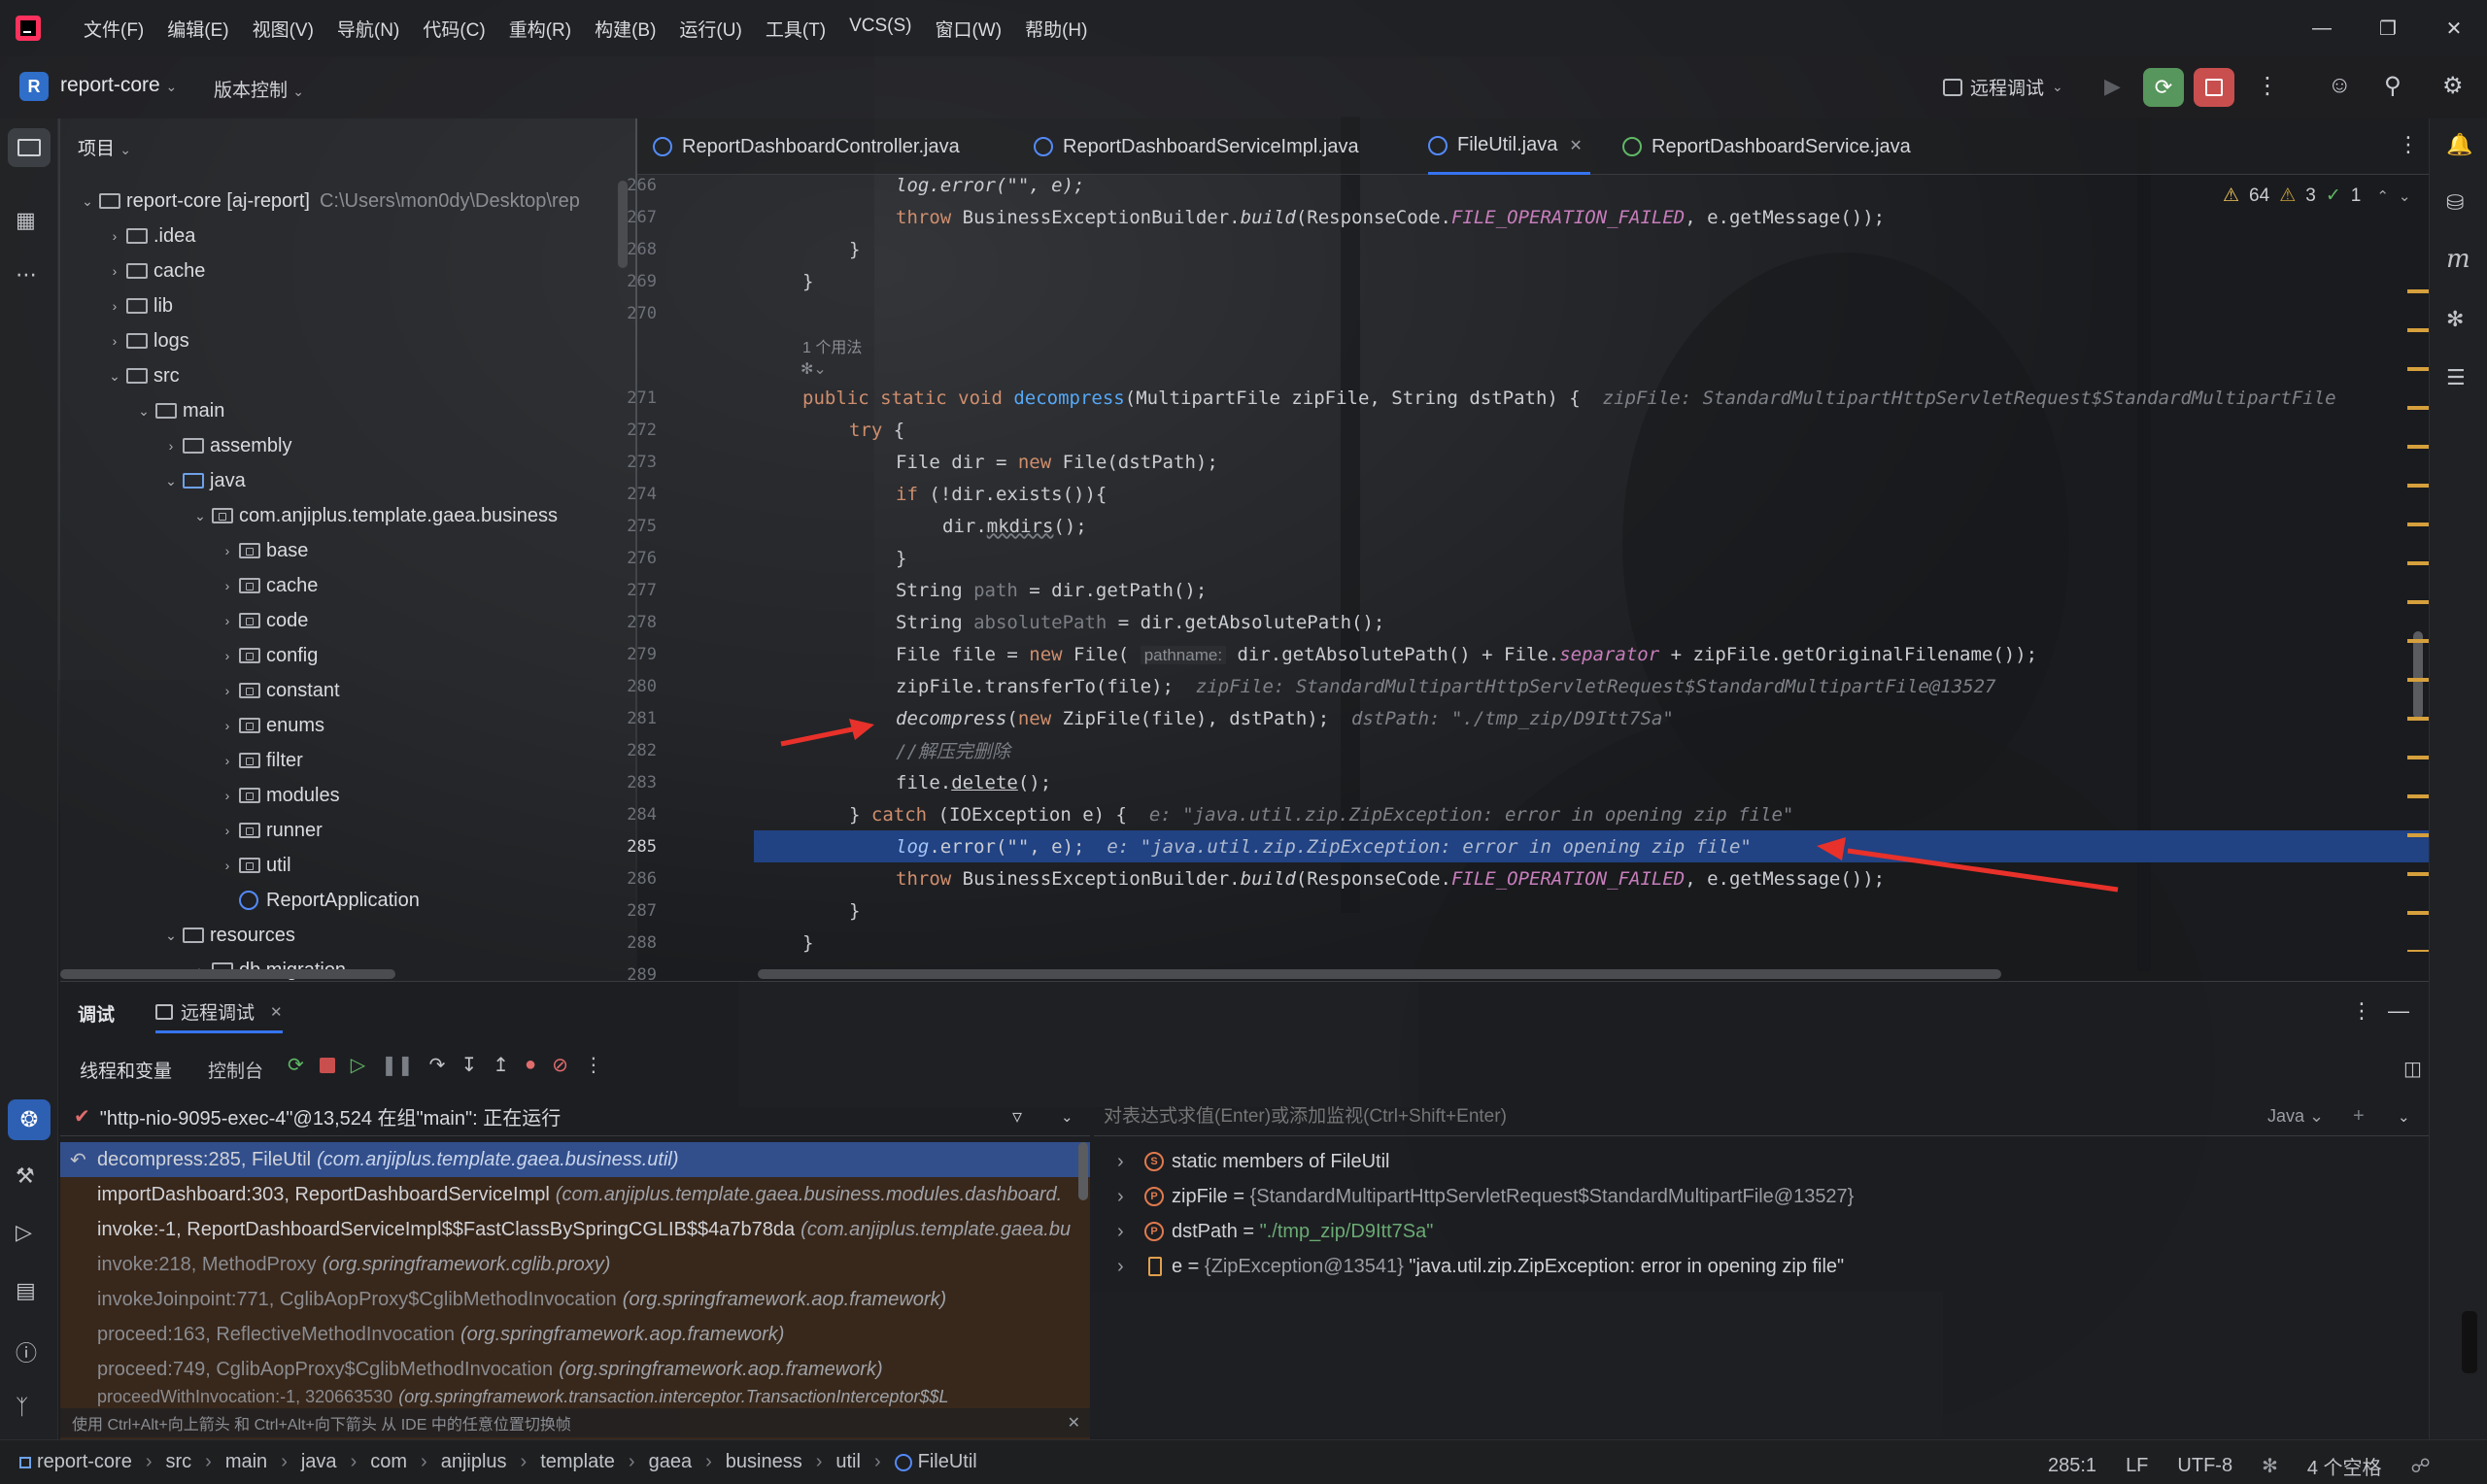 The width and height of the screenshot is (2487, 1484). What do you see at coordinates (78, 1160) in the screenshot?
I see `frame-return-icon: ↶` at bounding box center [78, 1160].